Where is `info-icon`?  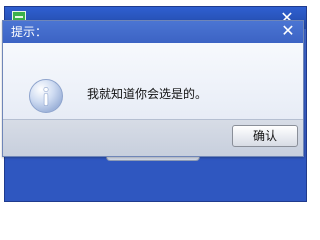 info-icon is located at coordinates (46, 96).